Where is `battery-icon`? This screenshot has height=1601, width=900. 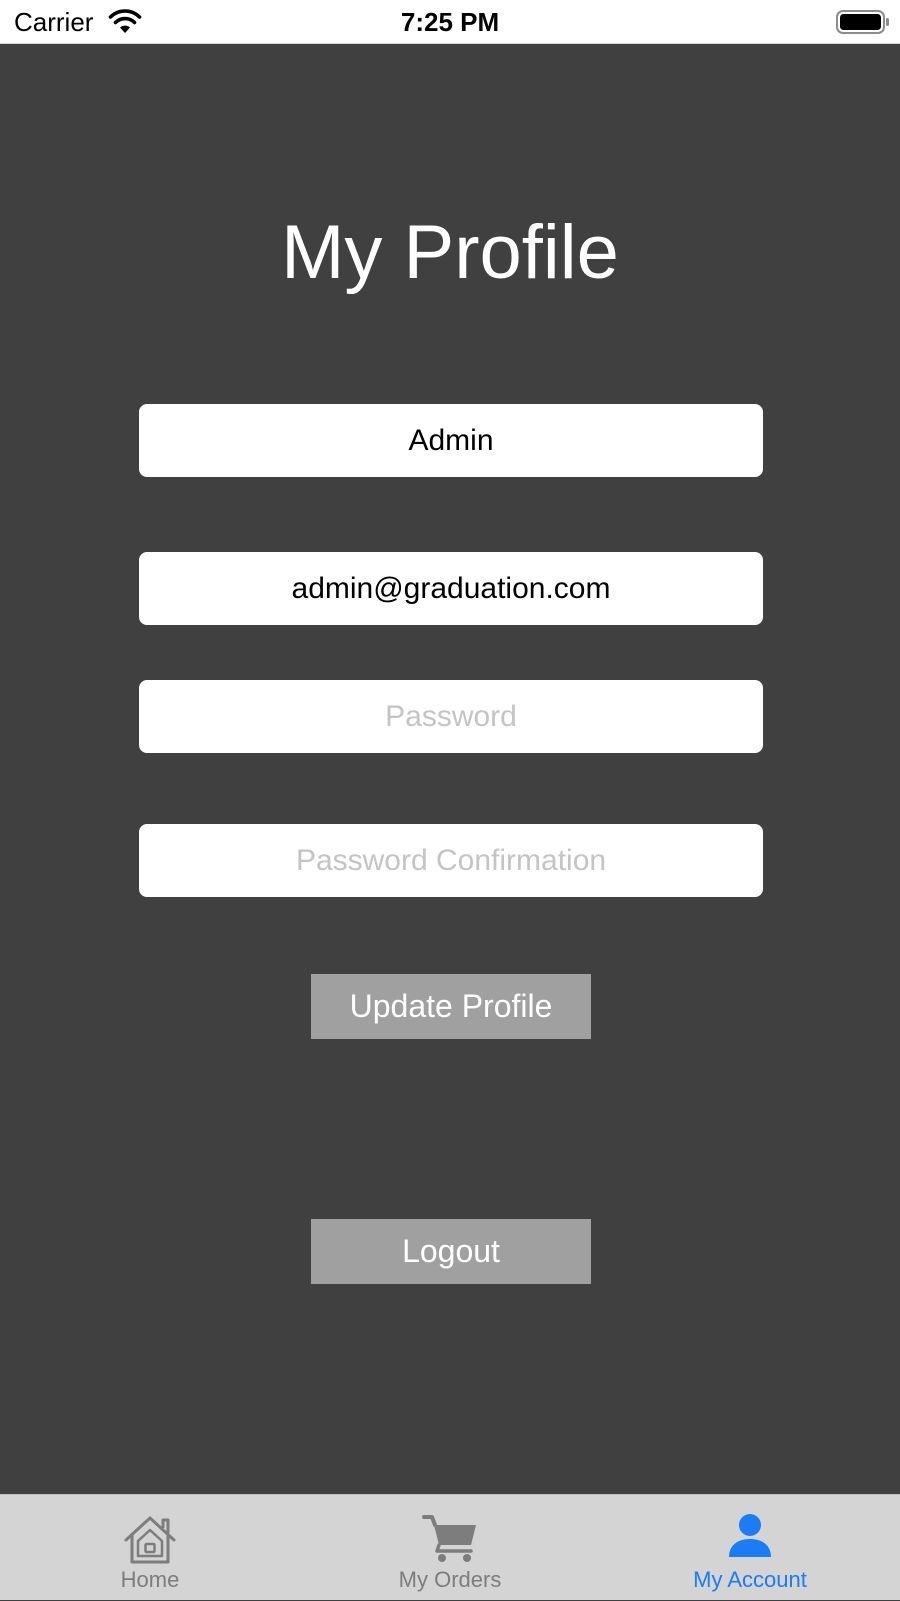 battery-icon is located at coordinates (862, 22).